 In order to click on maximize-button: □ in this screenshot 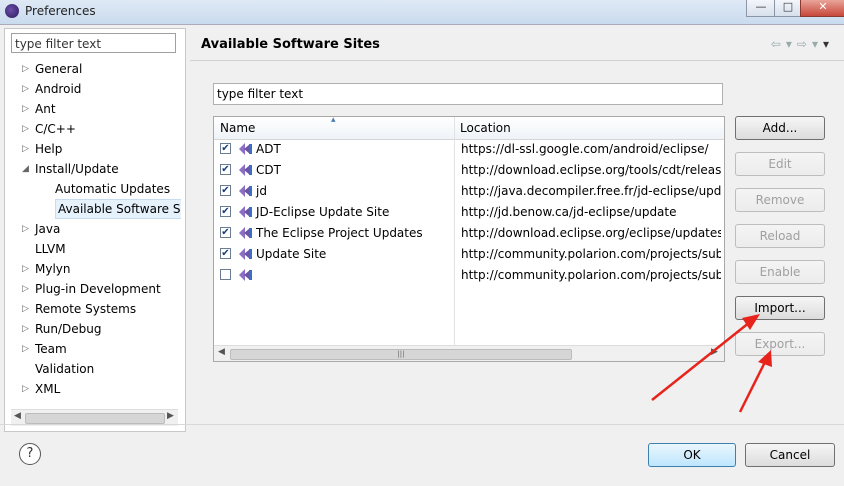, I will do `click(788, 8)`.